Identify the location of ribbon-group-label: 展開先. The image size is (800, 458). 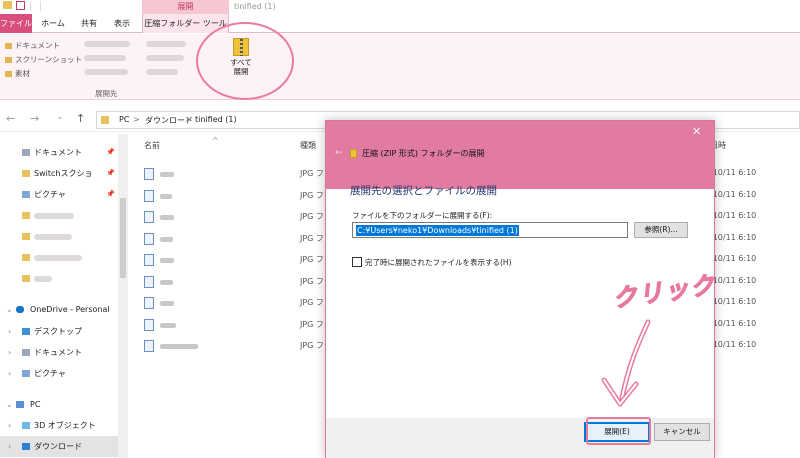
(106, 93).